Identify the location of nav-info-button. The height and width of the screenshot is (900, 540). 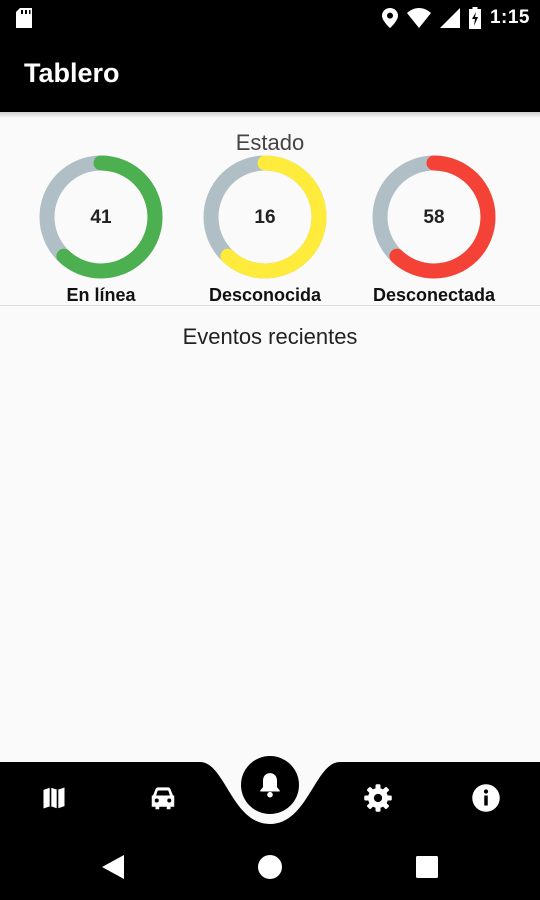
(486, 798).